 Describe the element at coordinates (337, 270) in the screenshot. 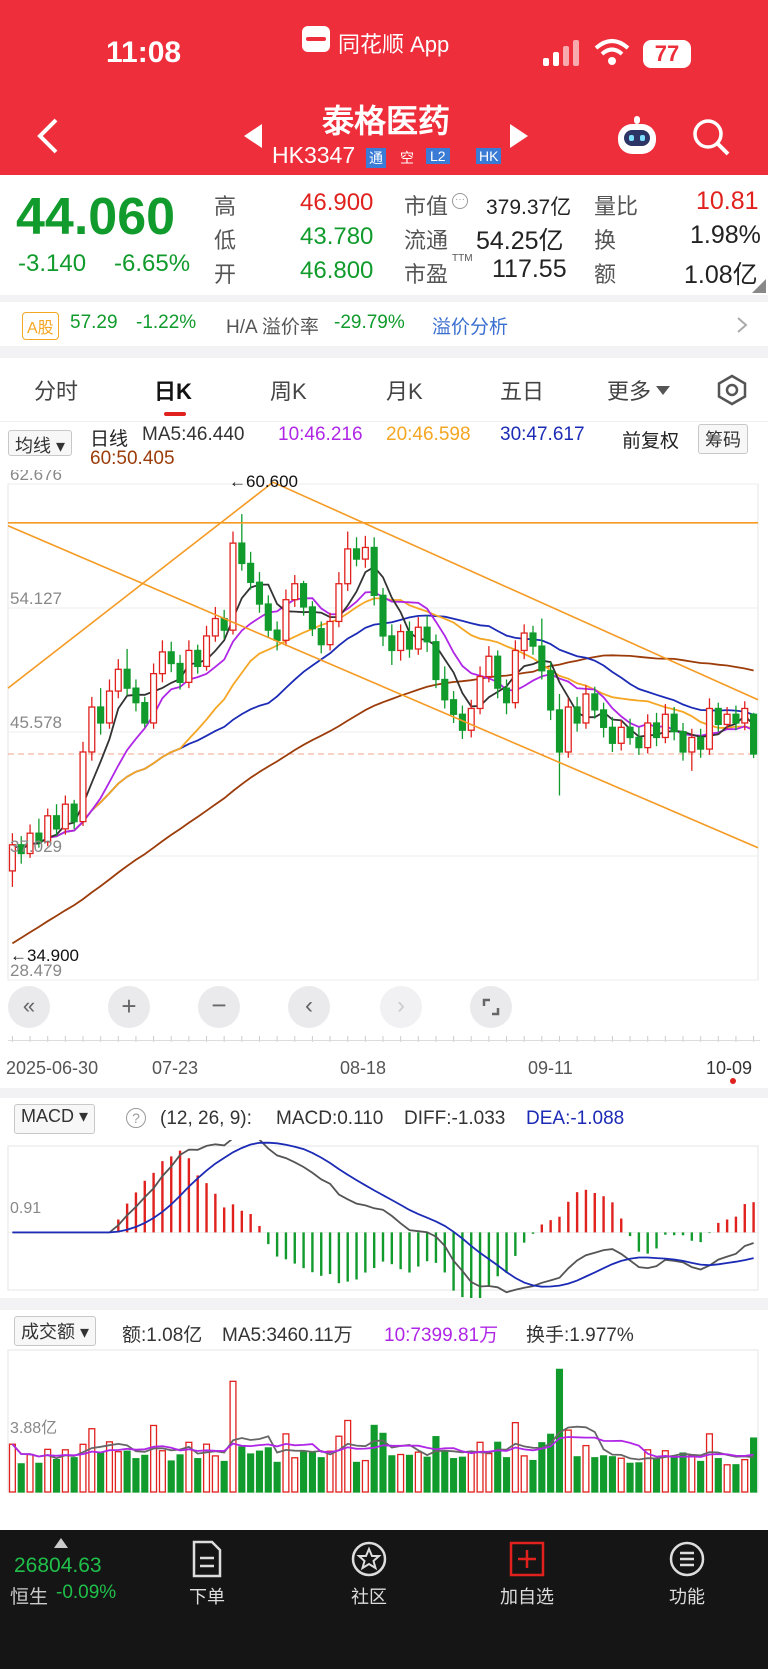

I see `open-value: 46.800` at that location.